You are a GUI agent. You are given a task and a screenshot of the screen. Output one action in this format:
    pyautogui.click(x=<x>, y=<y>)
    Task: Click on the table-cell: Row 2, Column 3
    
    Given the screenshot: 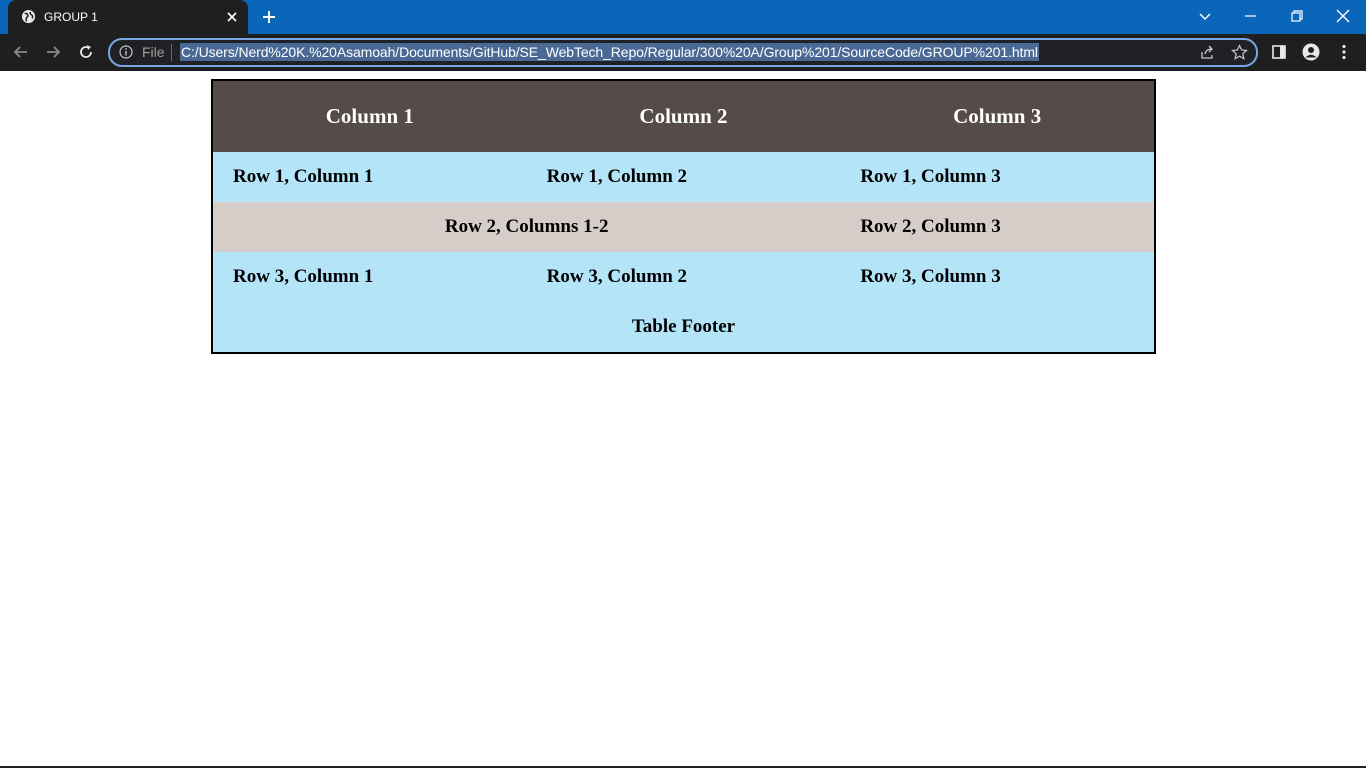 What is the action you would take?
    pyautogui.click(x=997, y=227)
    